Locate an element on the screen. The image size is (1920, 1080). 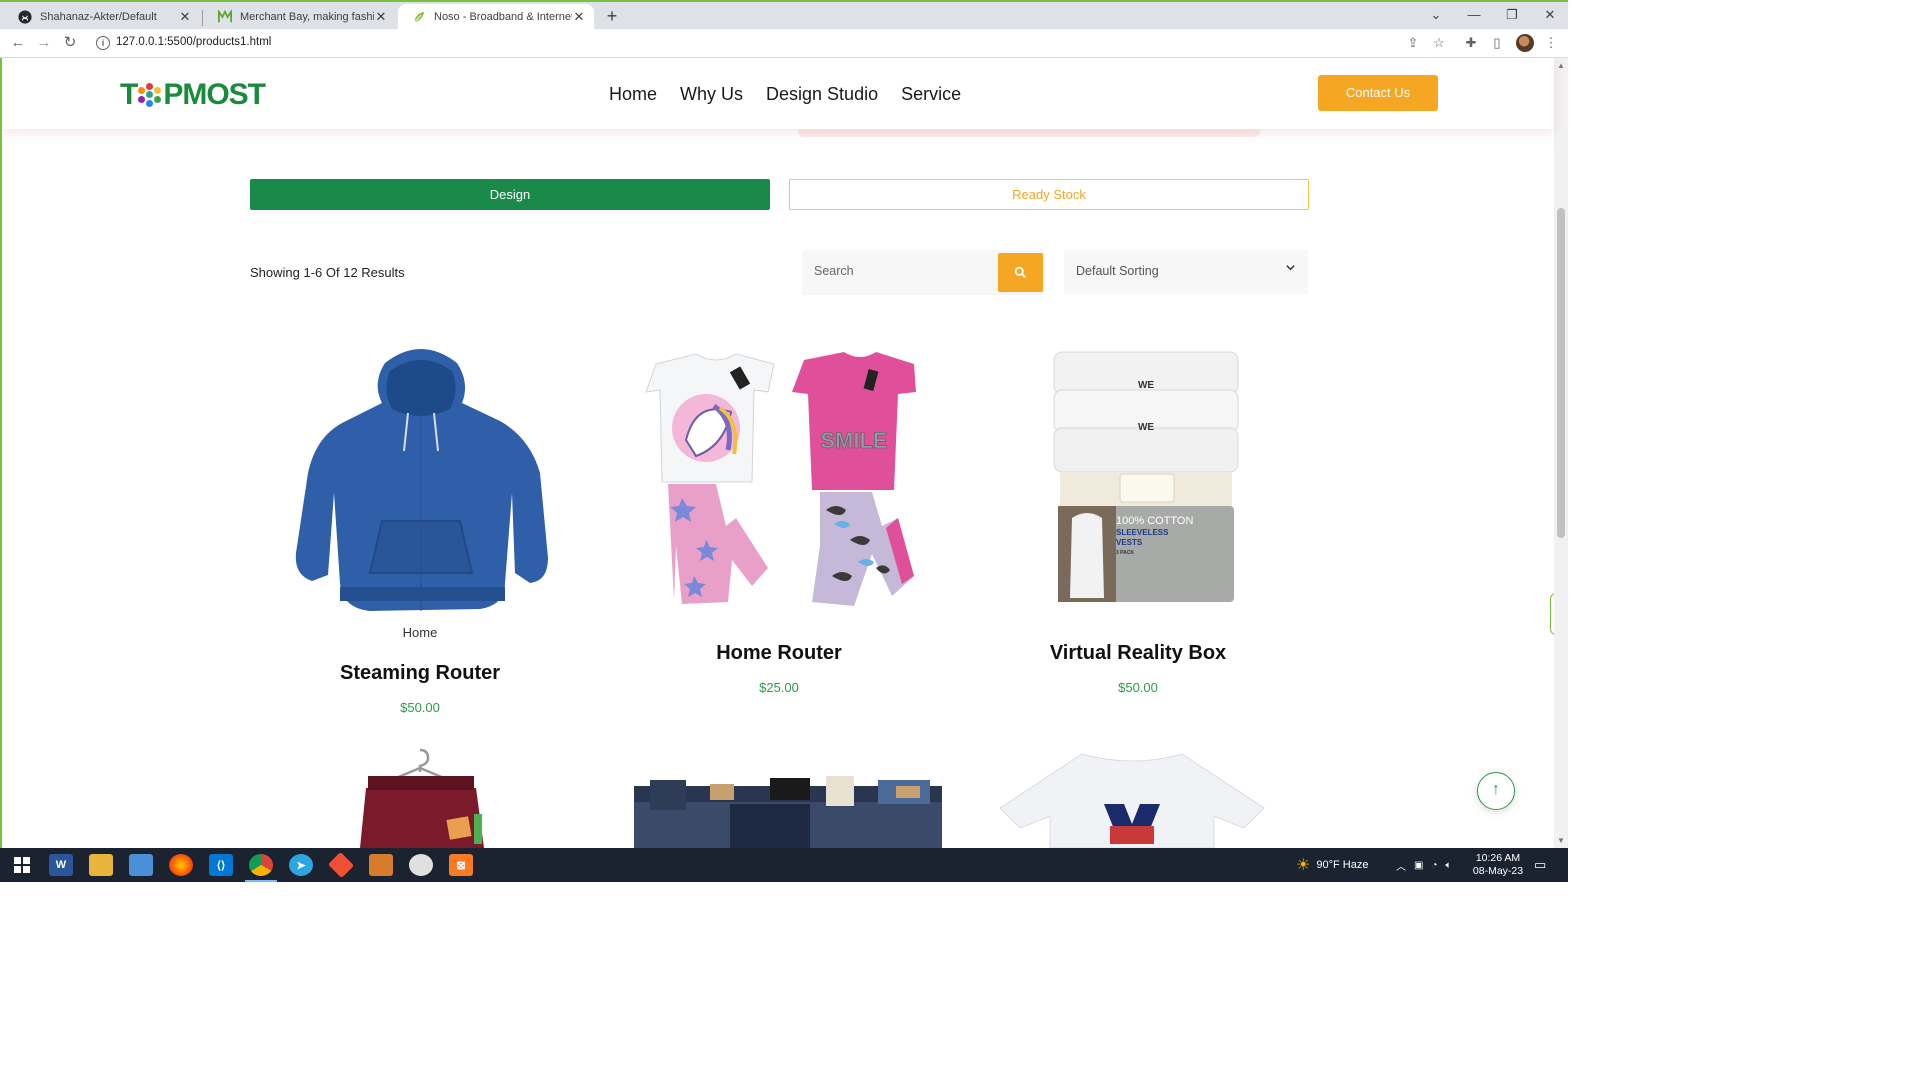
tab-search-chevron-icon: ⌄ is located at coordinates (1436, 15).